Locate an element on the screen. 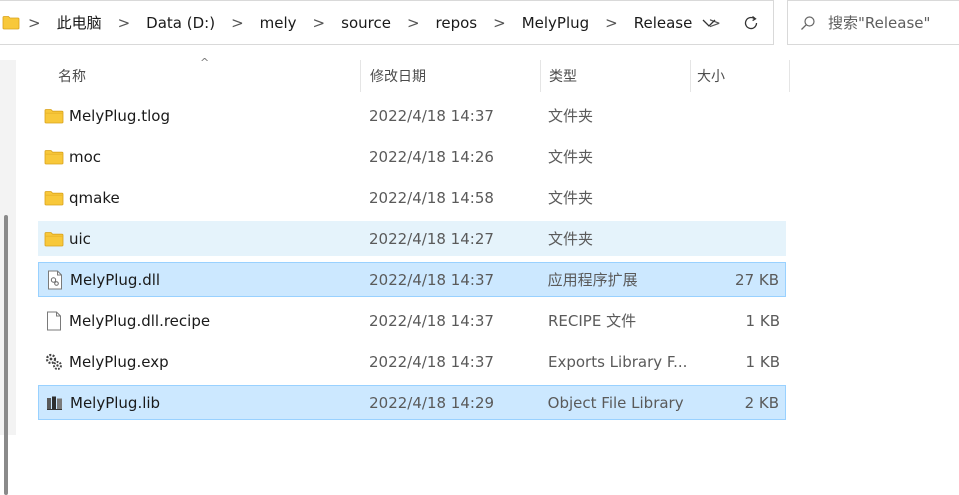 The height and width of the screenshot is (495, 959). file-row: uic 2022/4/18 14:27 文件夹 is located at coordinates (412, 238).